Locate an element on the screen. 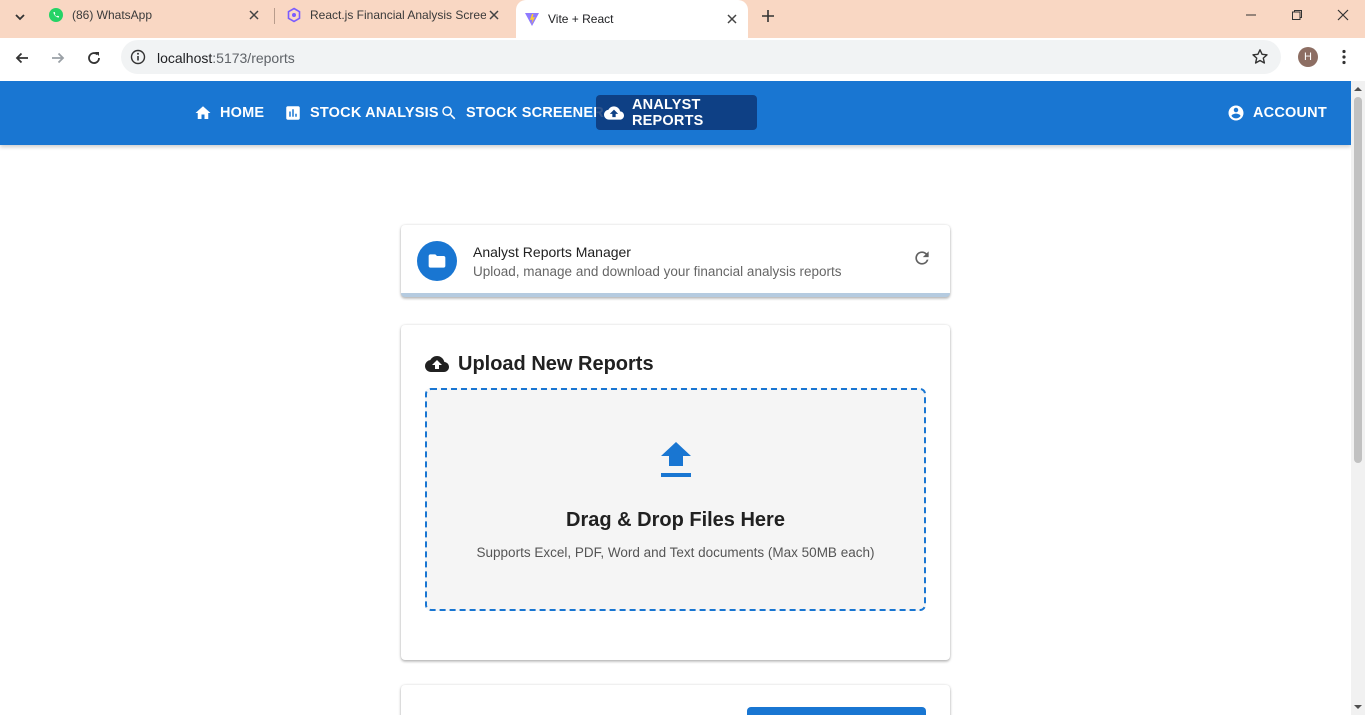 The image size is (1365, 715). plus-icon is located at coordinates (768, 16).